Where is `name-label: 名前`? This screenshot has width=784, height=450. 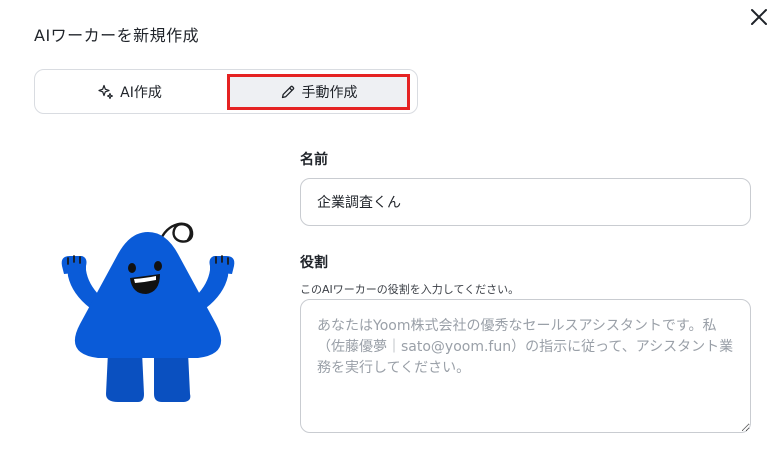 name-label: 名前 is located at coordinates (314, 160).